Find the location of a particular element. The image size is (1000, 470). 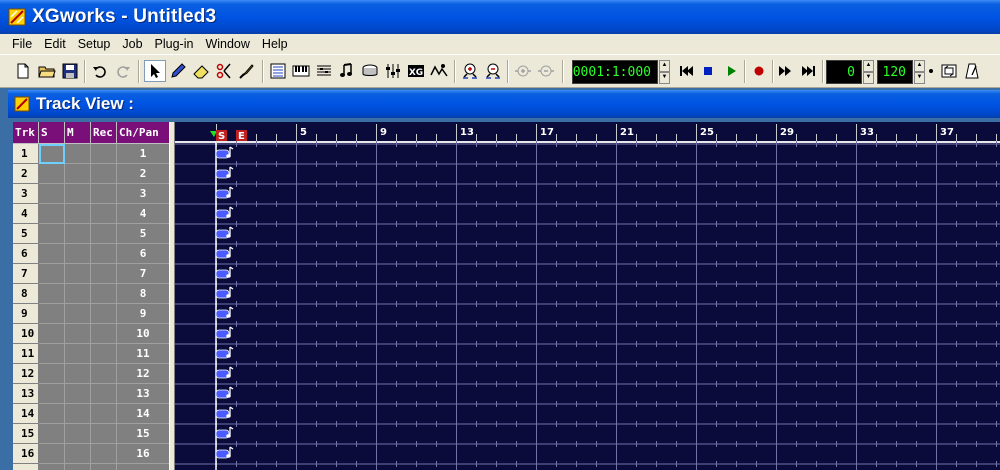

piano-roll-icon is located at coordinates (301, 71).